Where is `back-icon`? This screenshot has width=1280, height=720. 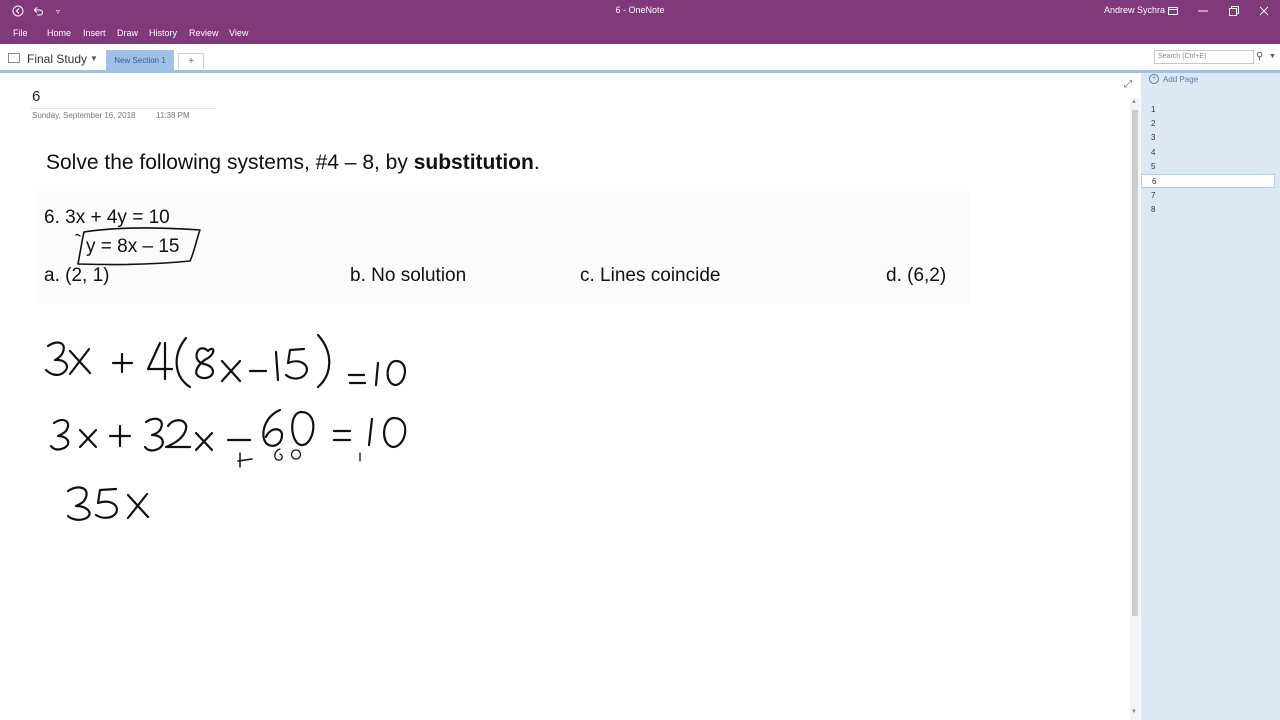
back-icon is located at coordinates (18, 11).